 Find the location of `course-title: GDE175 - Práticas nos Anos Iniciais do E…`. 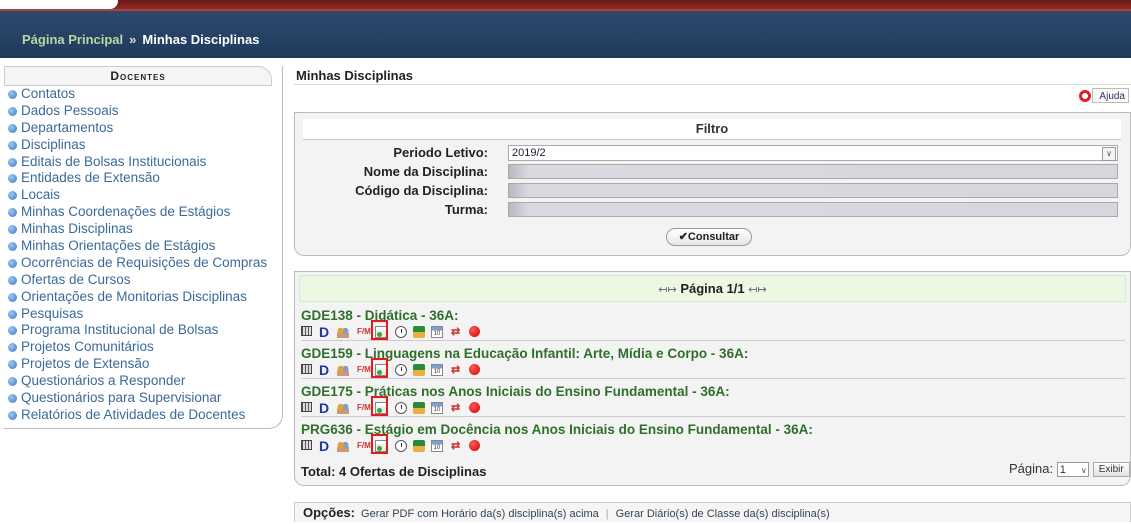

course-title: GDE175 - Práticas nos Anos Iniciais do E… is located at coordinates (713, 392).